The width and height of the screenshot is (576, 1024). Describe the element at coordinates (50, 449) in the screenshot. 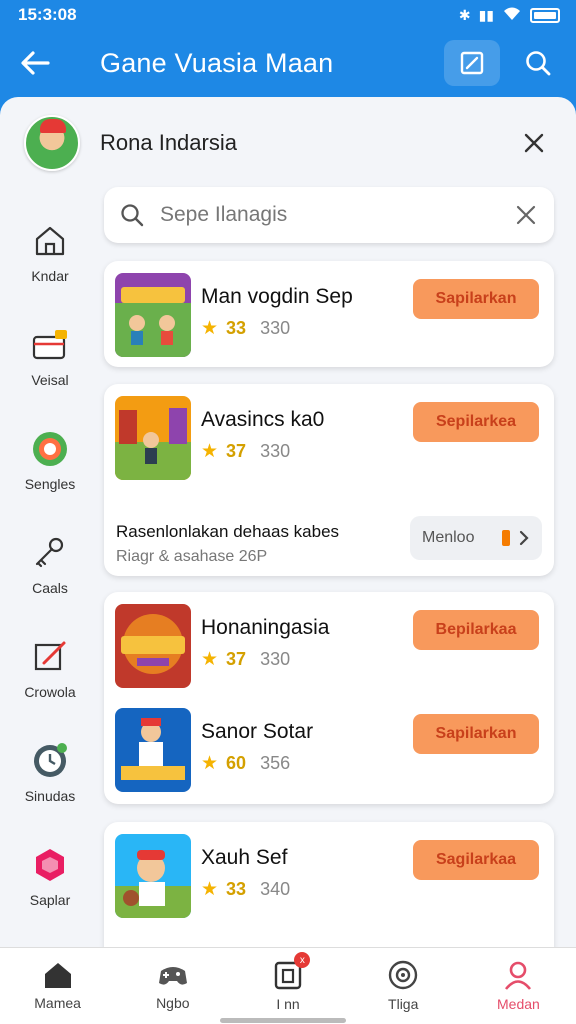

I see `target-icon` at that location.